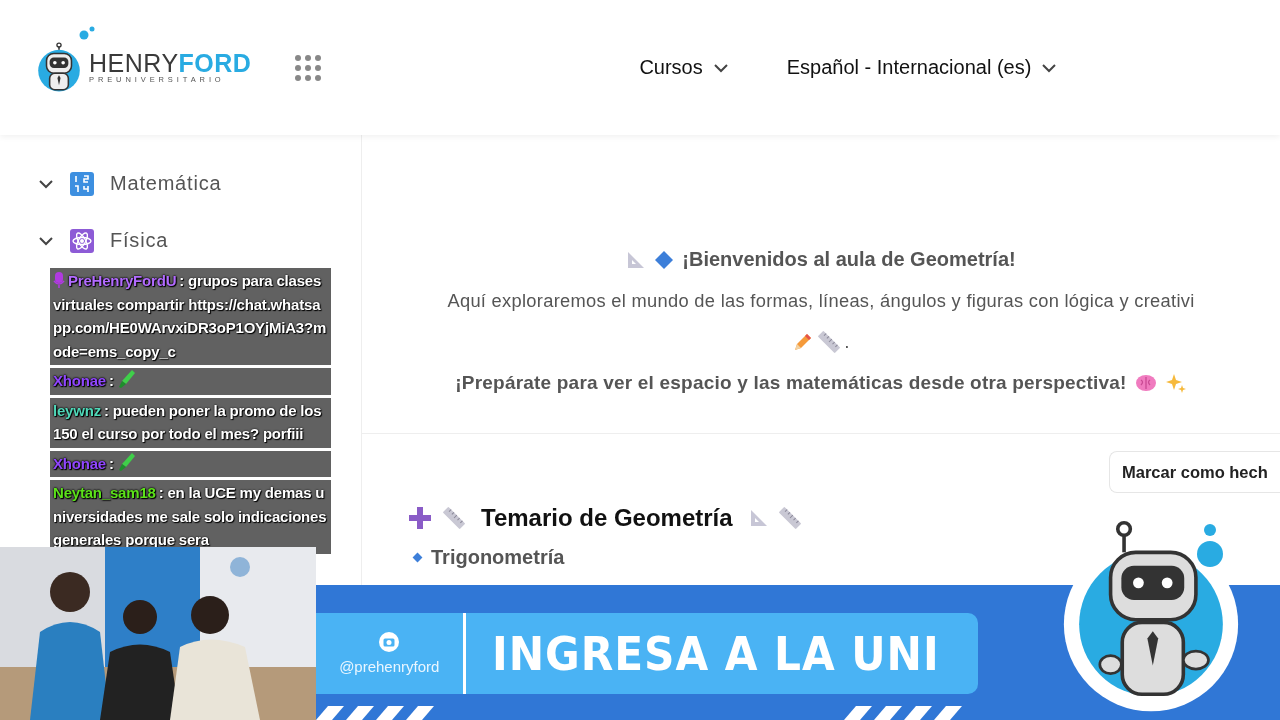 Image resolution: width=1280 pixels, height=720 pixels. What do you see at coordinates (821, 300) in the screenshot?
I see `intro-text: Aquí exploraremos el mundo de las formas, líneas, ángulos y figuras con lógica y creativi` at bounding box center [821, 300].